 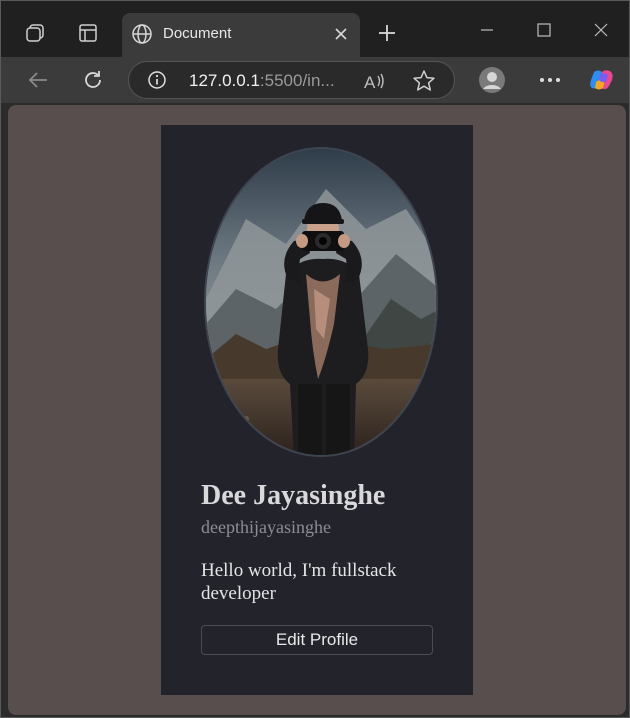 I want to click on edit-profile-button: Edit Profile, so click(x=317, y=640).